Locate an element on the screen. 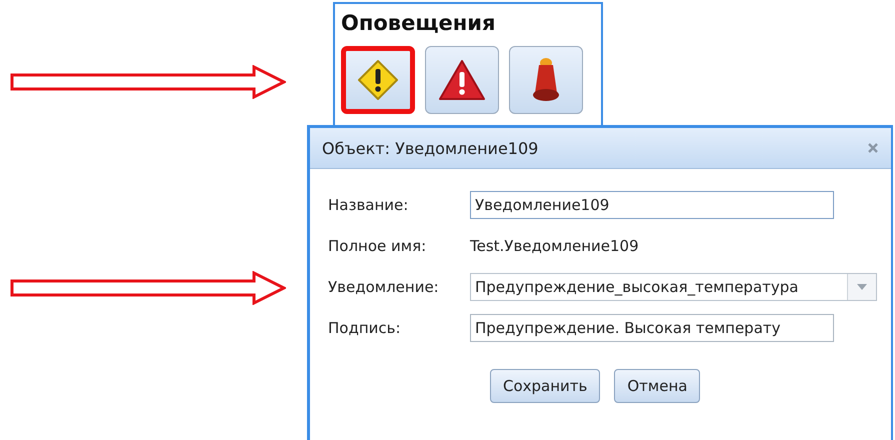  text-field: Уведомление109 is located at coordinates (652, 205).